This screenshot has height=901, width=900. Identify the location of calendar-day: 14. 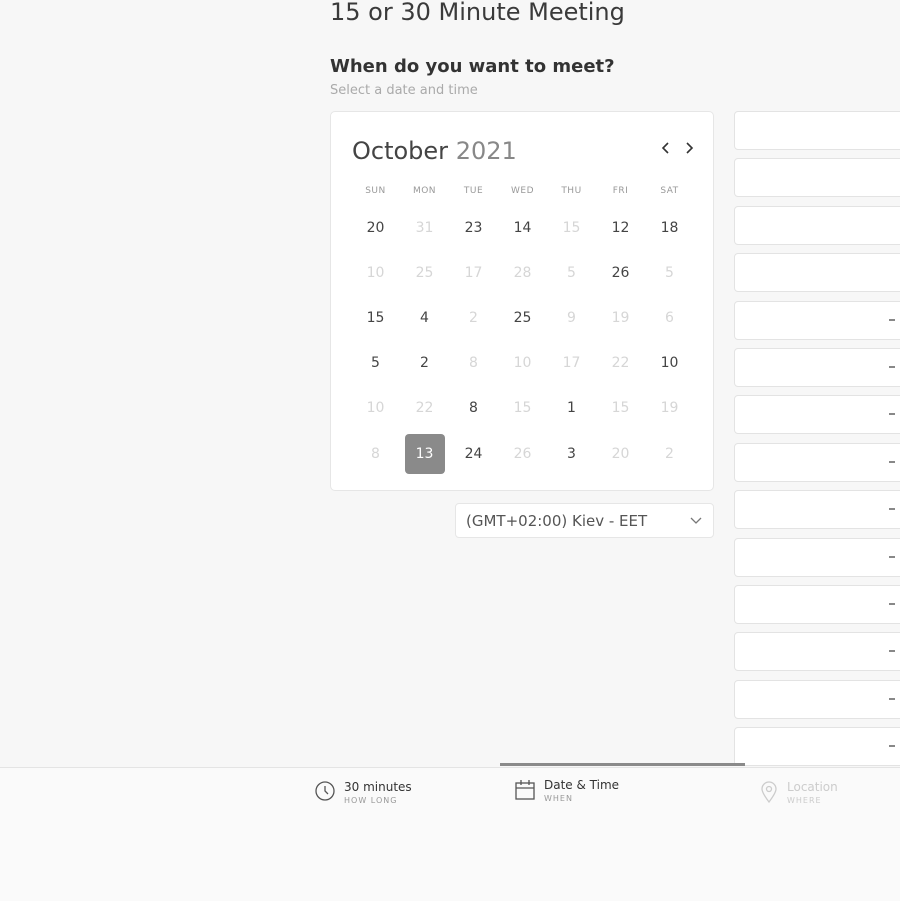
(522, 227).